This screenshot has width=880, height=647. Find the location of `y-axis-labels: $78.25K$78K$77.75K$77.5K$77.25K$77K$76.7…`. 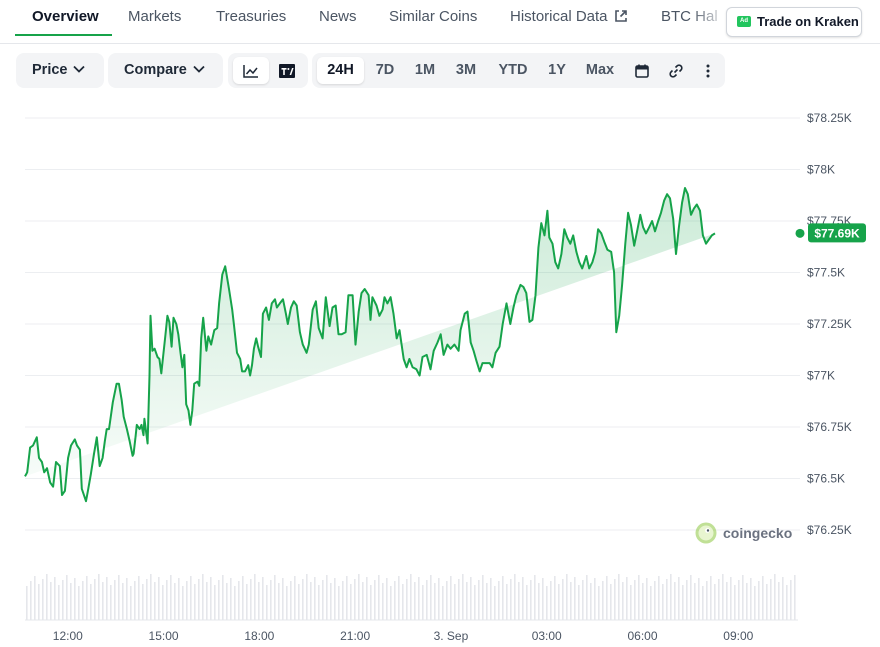

y-axis-labels: $78.25K$78K$77.75K$77.5K$77.25K$77K$76.7… is located at coordinates (829, 324).